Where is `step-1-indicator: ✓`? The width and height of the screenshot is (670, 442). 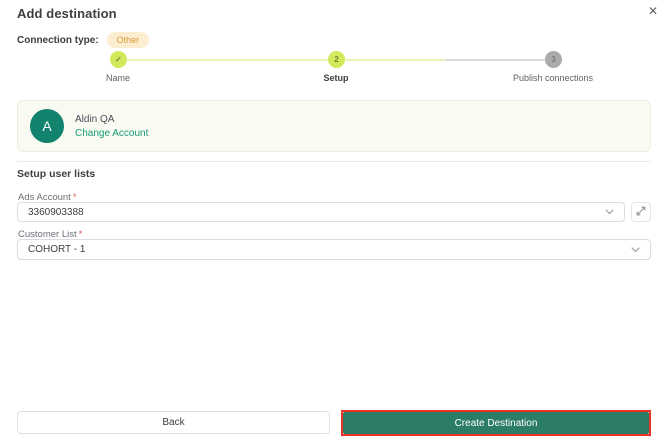 step-1-indicator: ✓ is located at coordinates (118, 59).